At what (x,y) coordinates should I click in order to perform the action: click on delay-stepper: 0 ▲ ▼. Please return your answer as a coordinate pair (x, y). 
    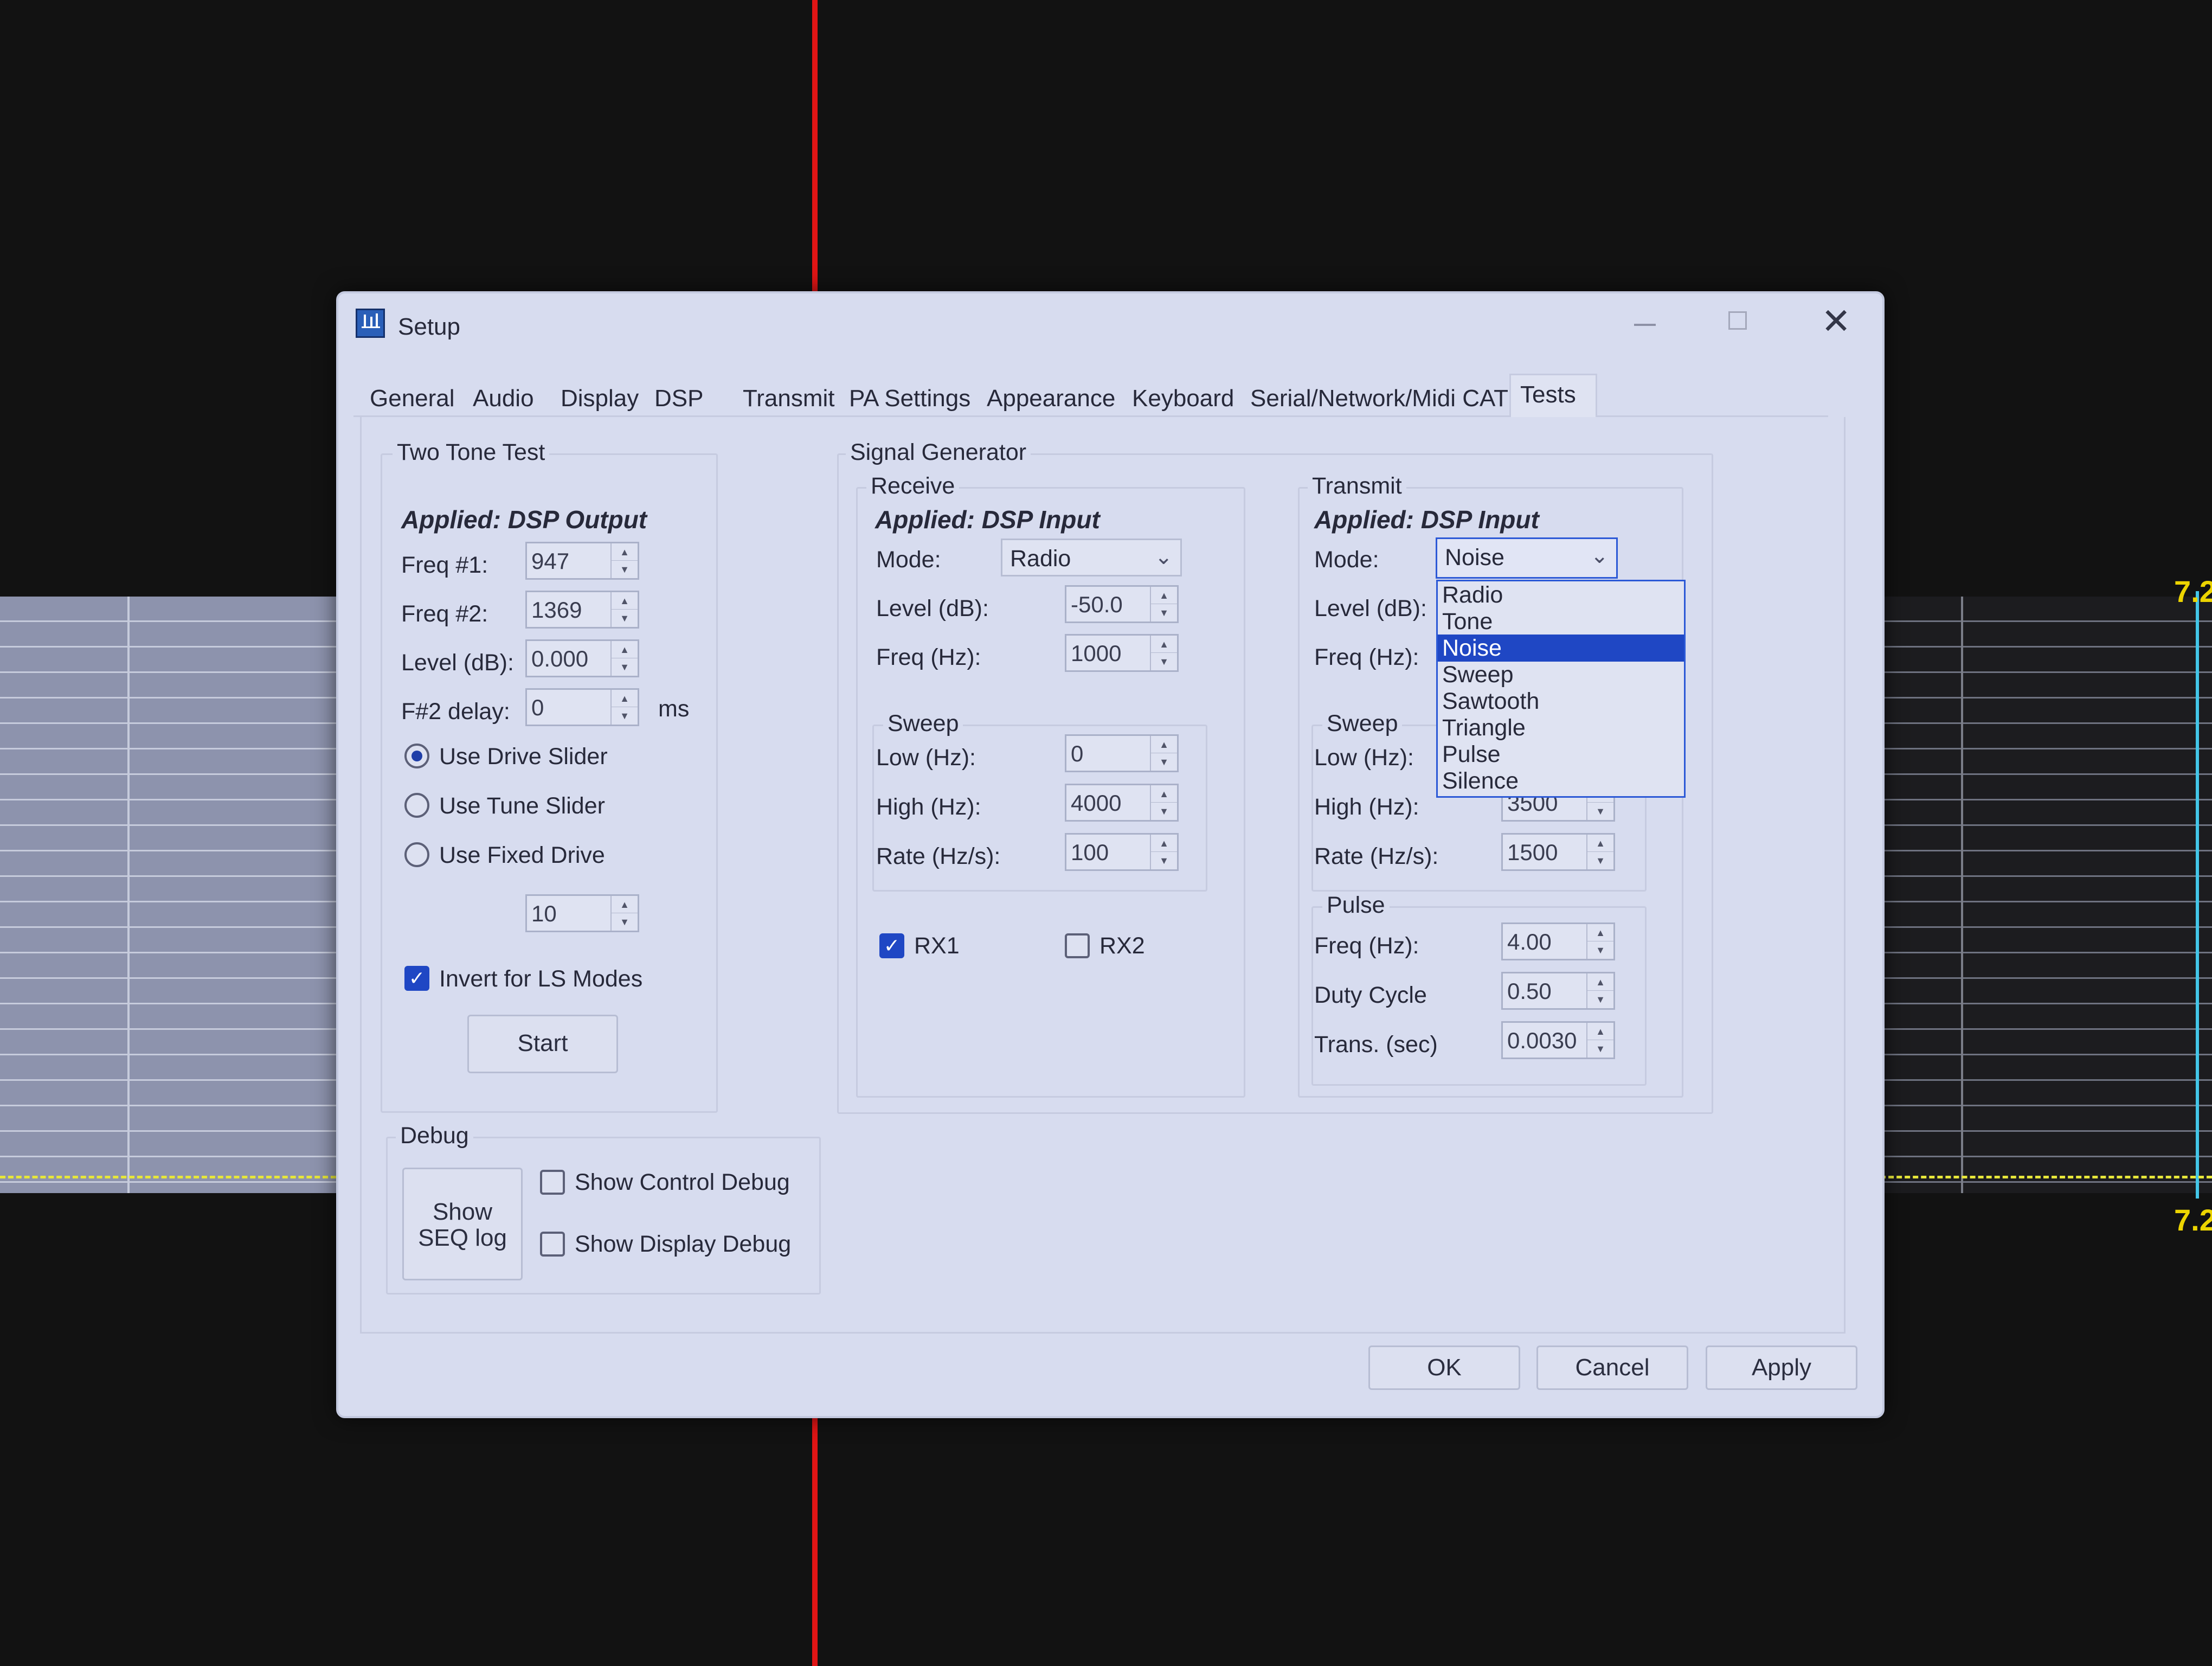
    Looking at the image, I should click on (582, 707).